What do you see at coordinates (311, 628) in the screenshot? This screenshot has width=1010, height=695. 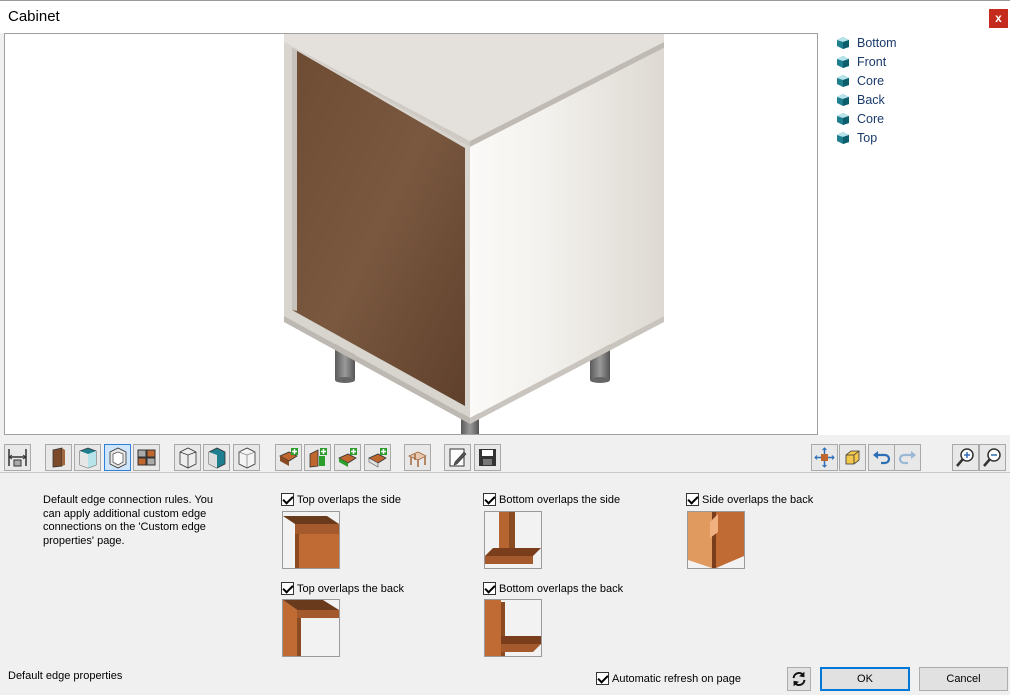 I see `preview-top-overlaps-back` at bounding box center [311, 628].